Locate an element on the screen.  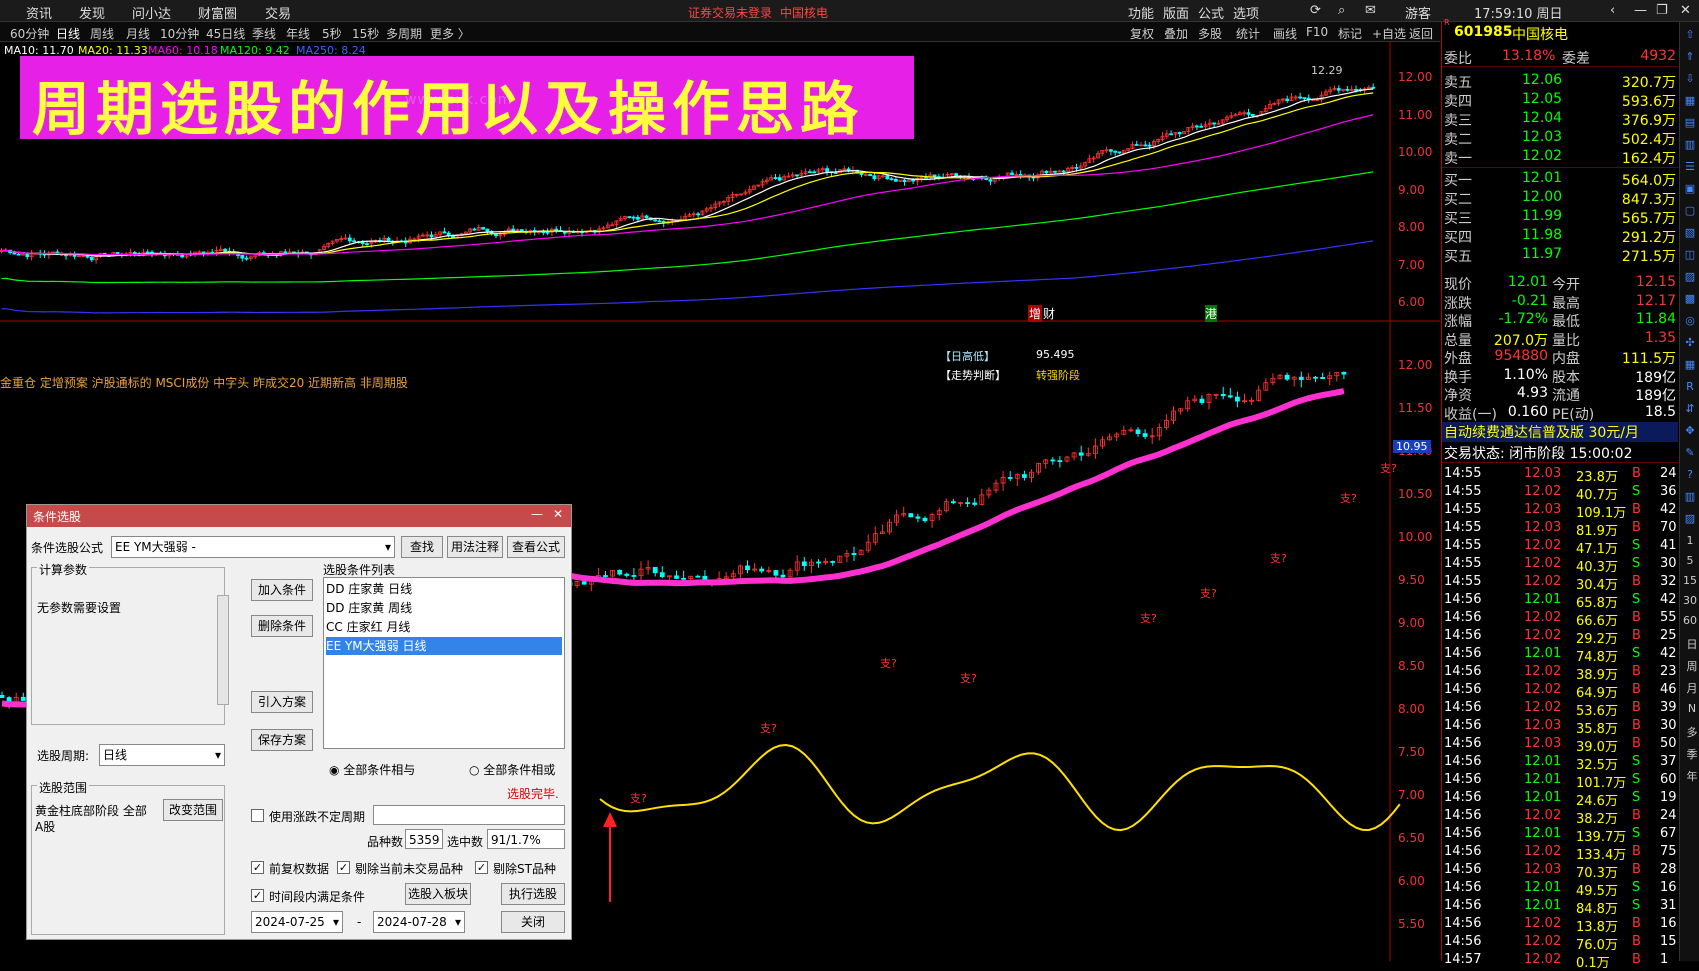
period-more: 更多 〉 is located at coordinates (450, 33).